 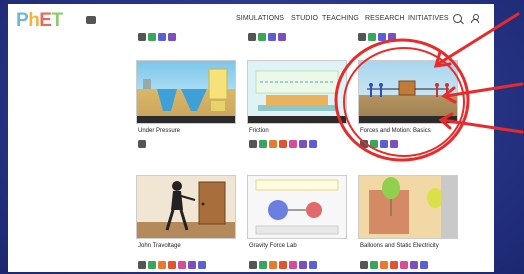 What do you see at coordinates (385, 18) in the screenshot?
I see `nav-research: RESEARCH` at bounding box center [385, 18].